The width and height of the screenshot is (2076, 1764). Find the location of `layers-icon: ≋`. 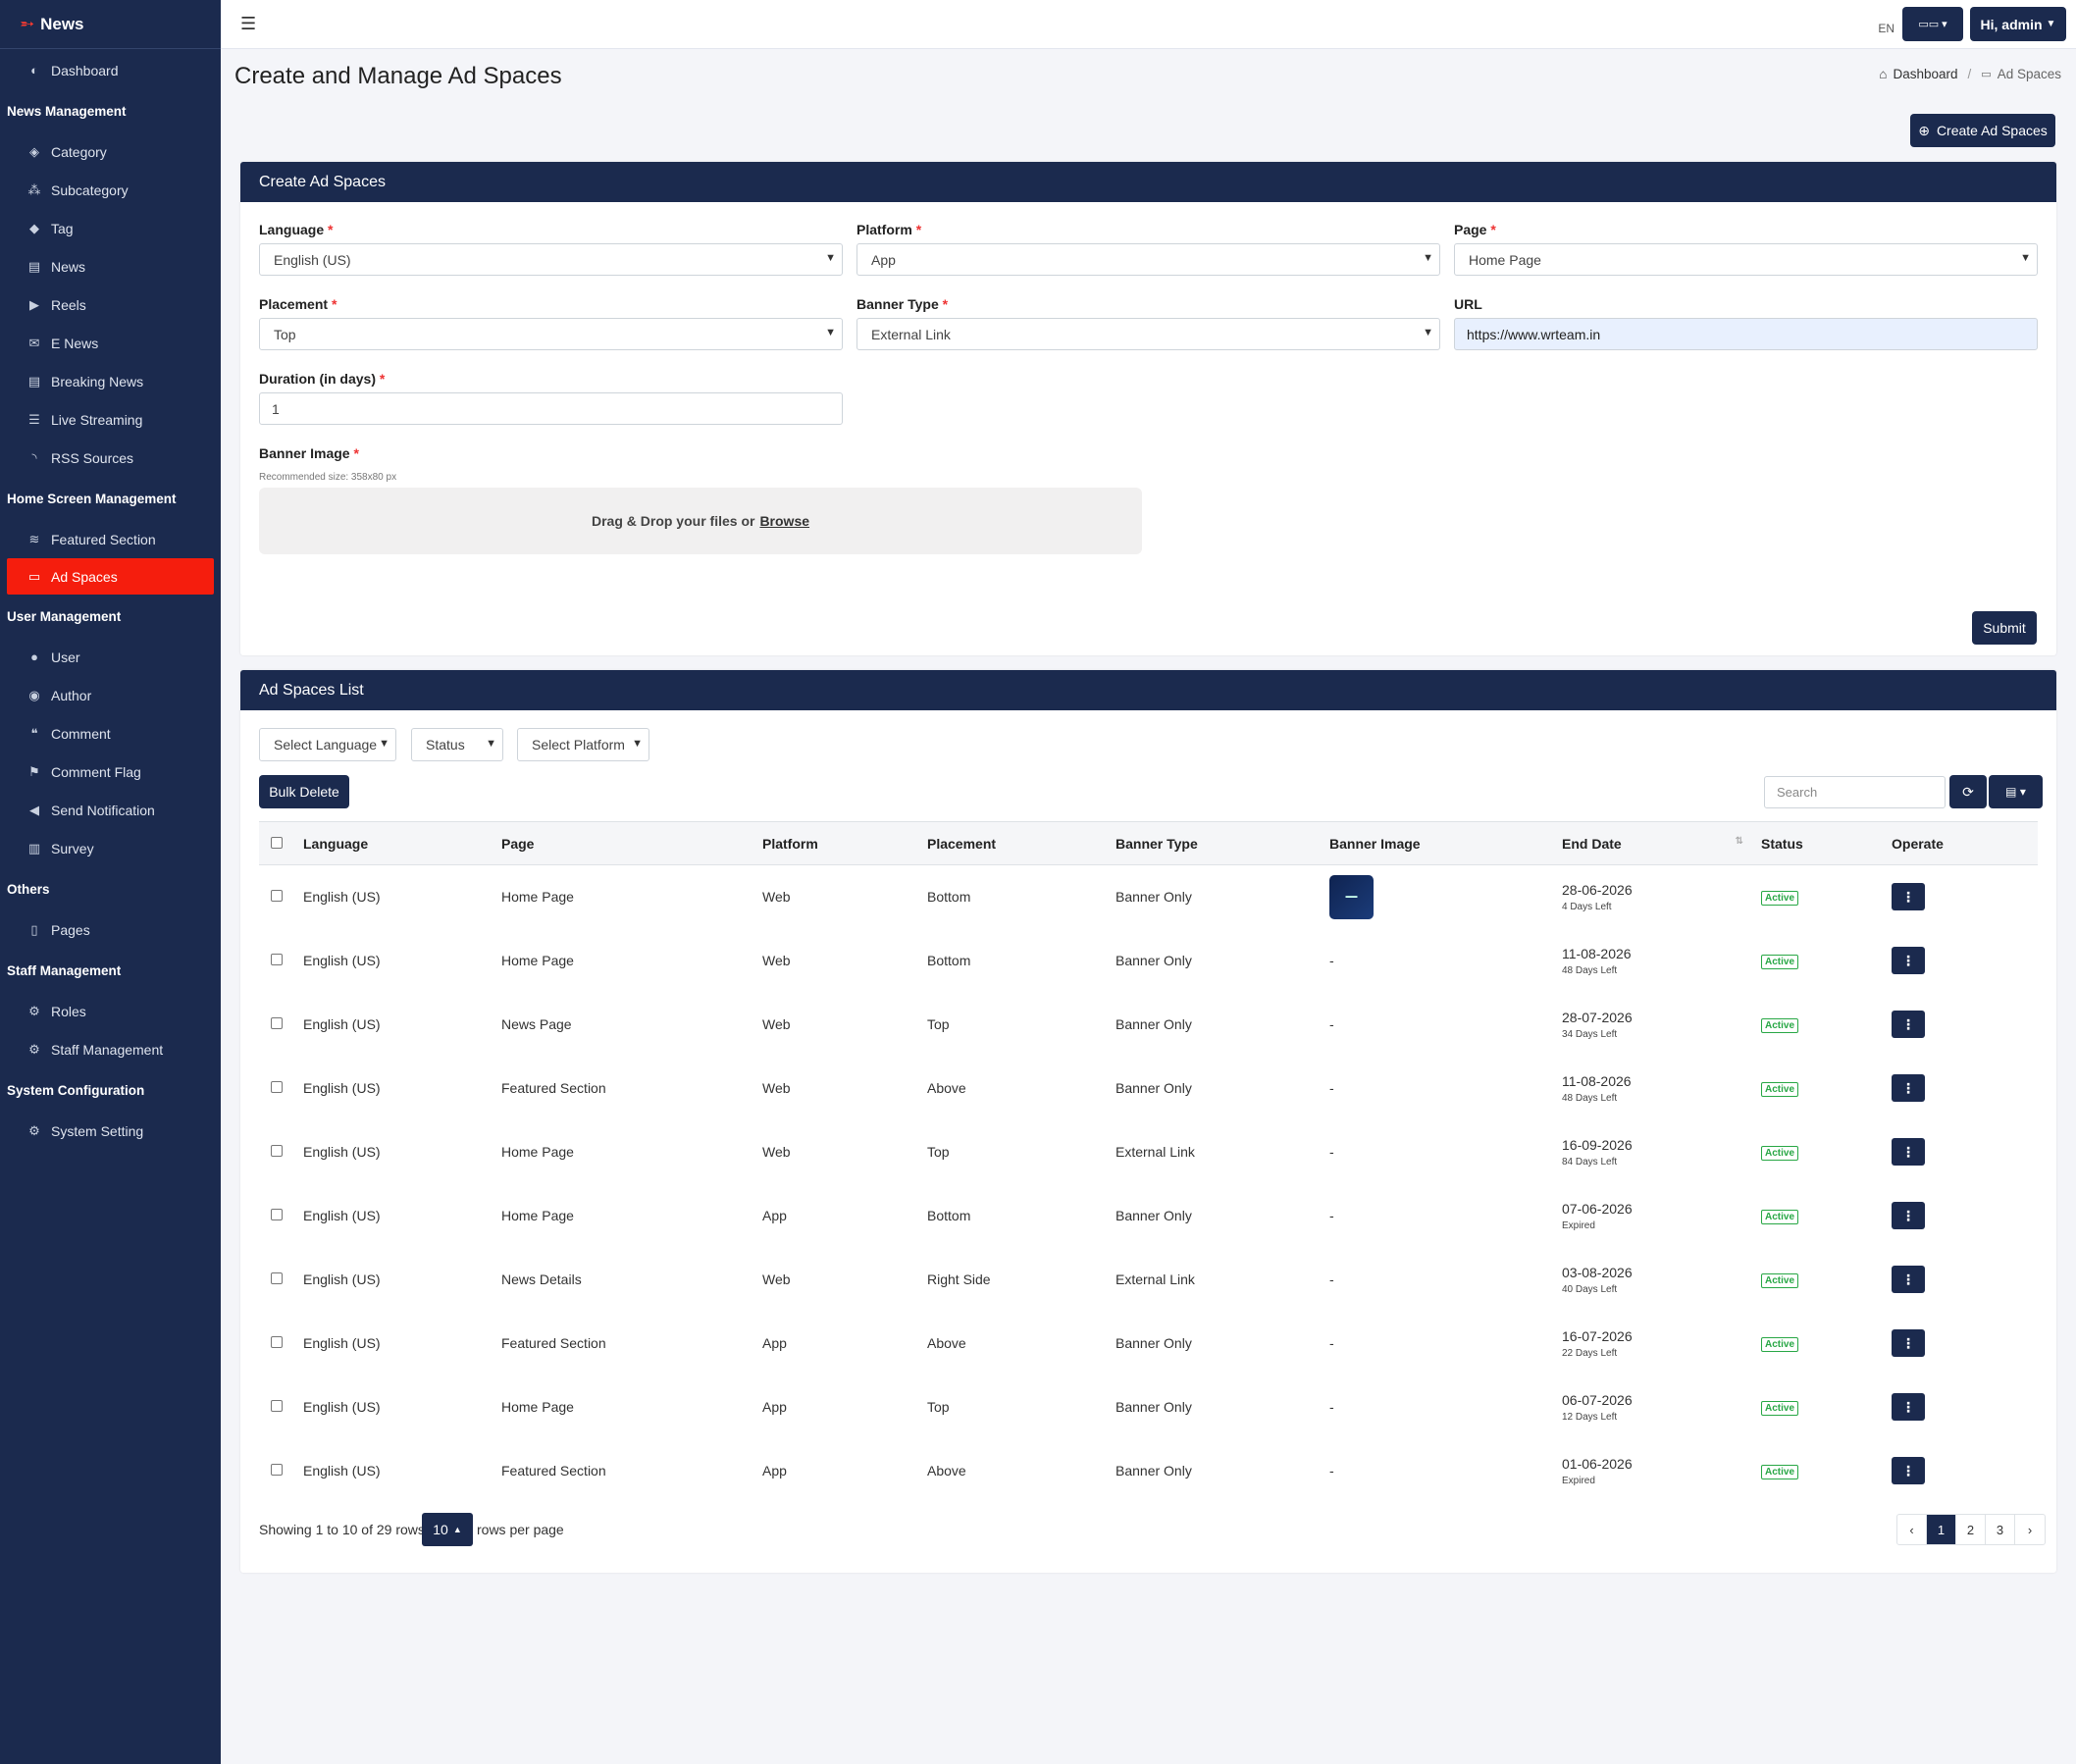

layers-icon: ≋ is located at coordinates (34, 538).